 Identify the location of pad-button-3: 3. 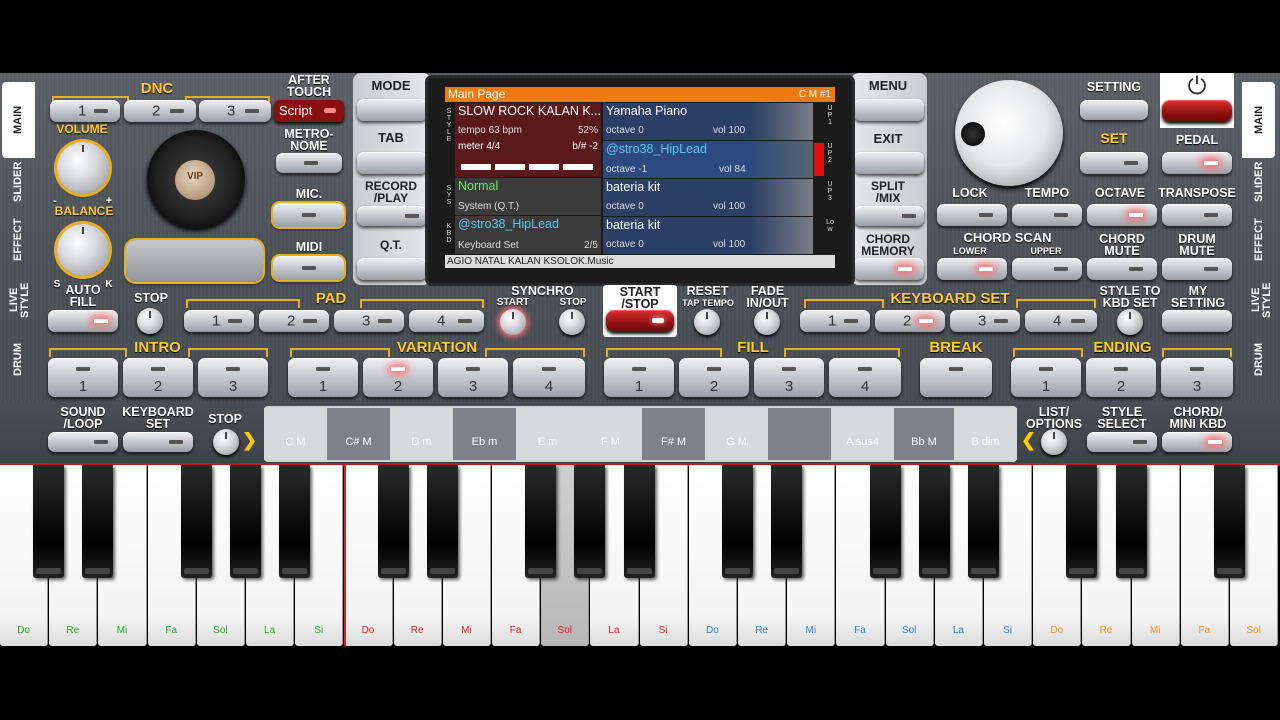
(369, 321).